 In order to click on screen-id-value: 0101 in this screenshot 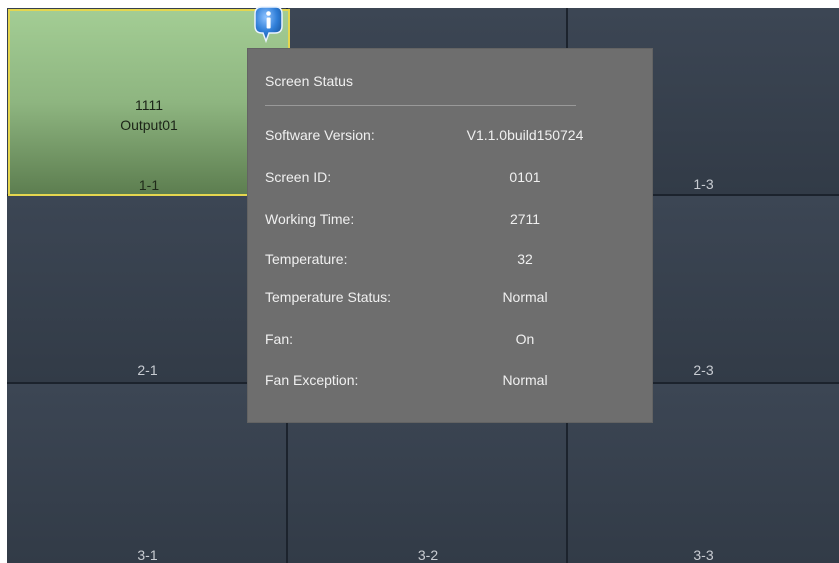, I will do `click(525, 177)`.